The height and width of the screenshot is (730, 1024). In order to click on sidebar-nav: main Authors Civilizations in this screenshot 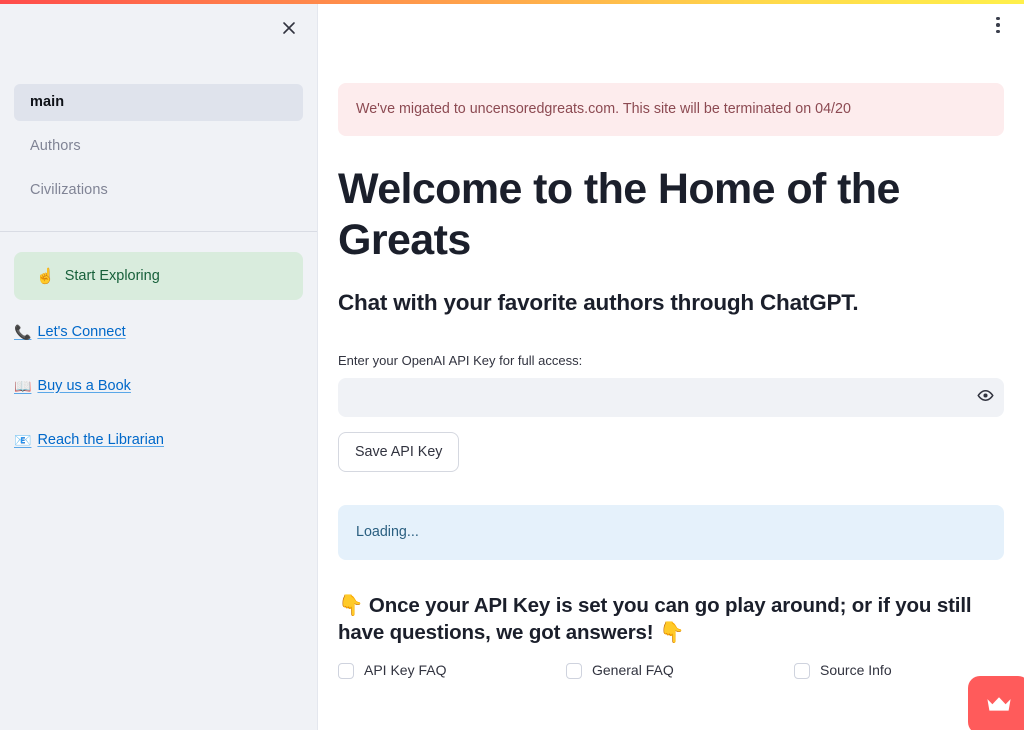, I will do `click(158, 146)`.